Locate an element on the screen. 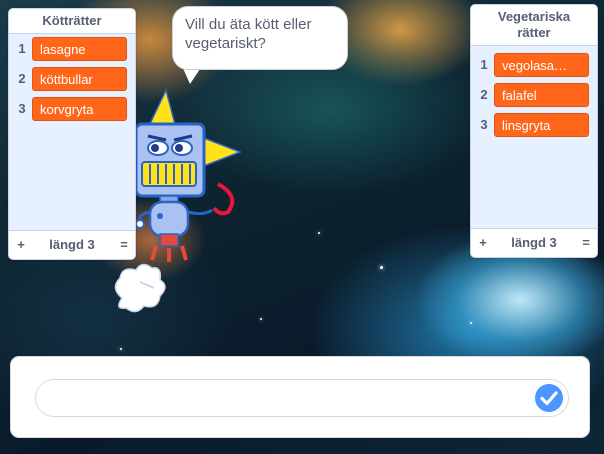 The width and height of the screenshot is (604, 454). list-title: Kötträtter is located at coordinates (72, 21).